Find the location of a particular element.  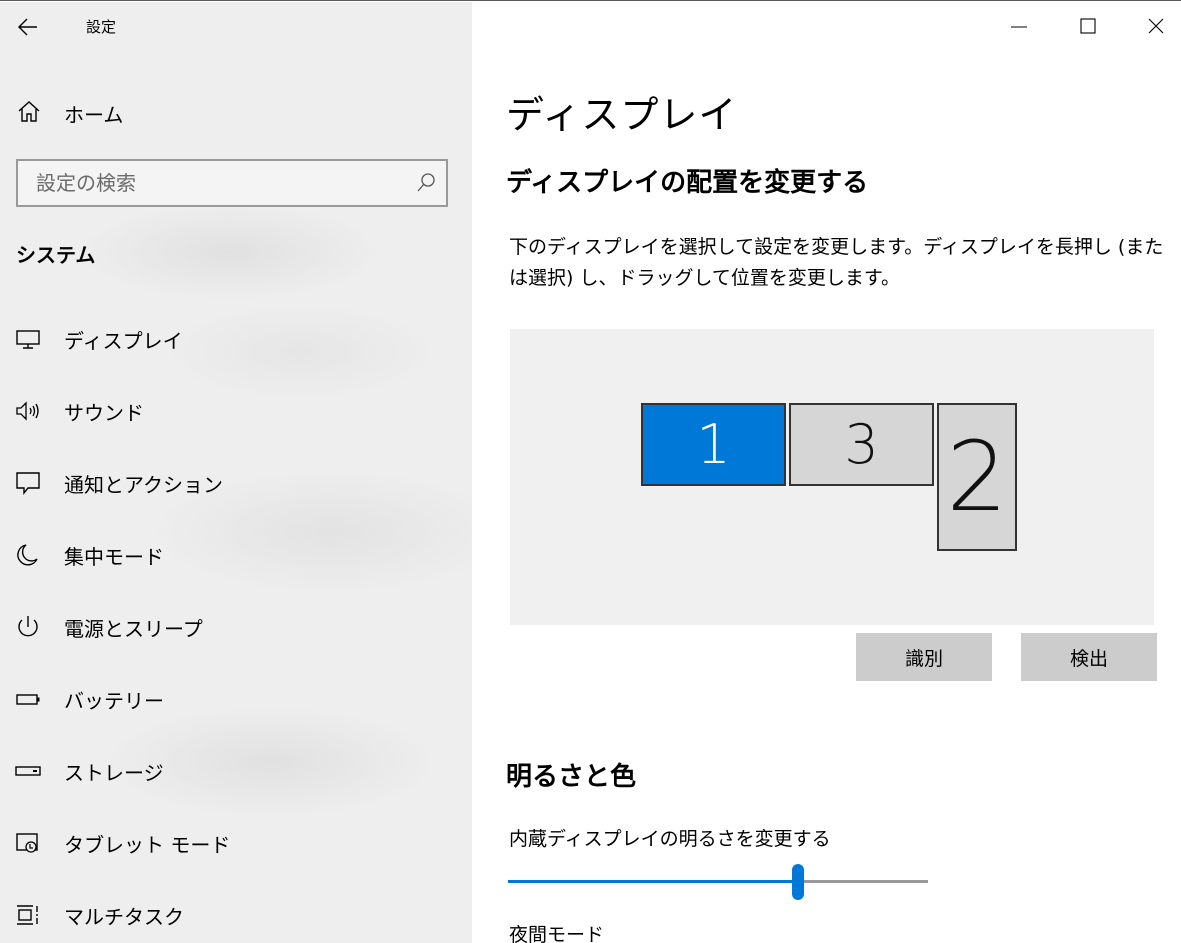

sidebar-item-battery: バッテリー is located at coordinates (236, 699).